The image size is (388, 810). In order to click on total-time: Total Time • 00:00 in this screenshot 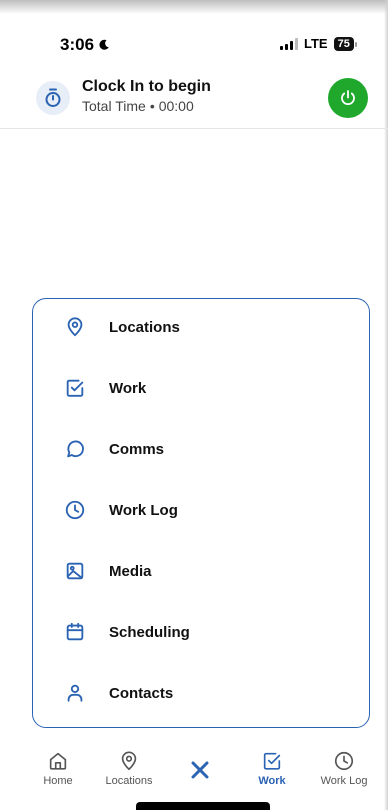, I will do `click(138, 106)`.